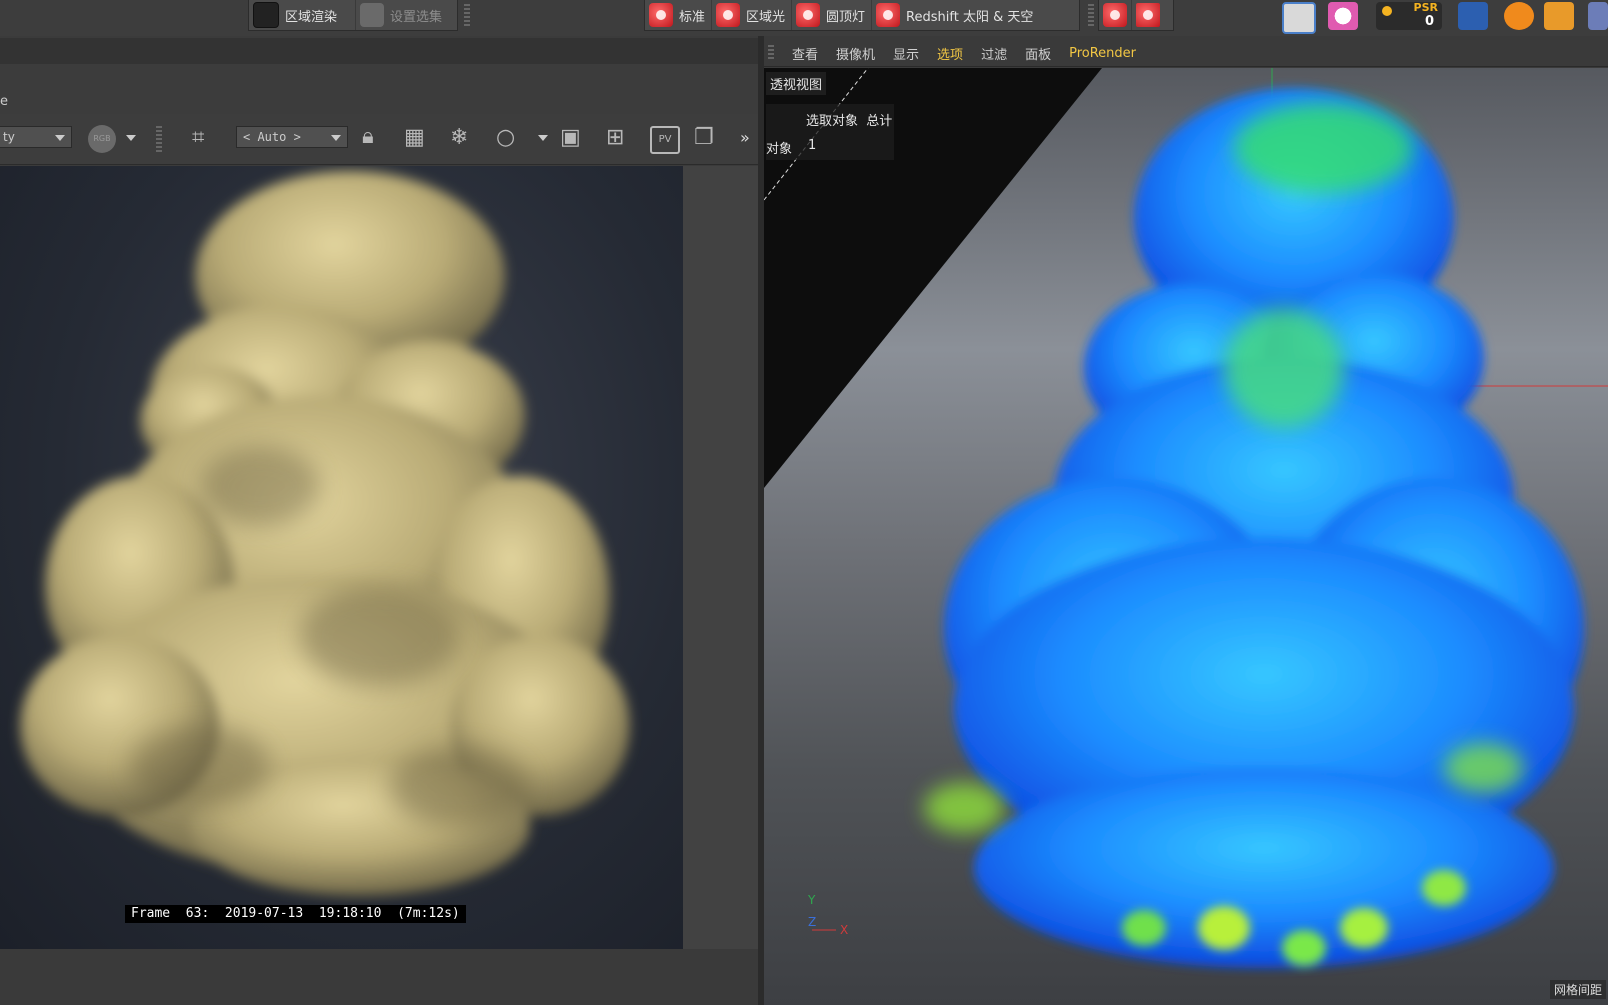 Image resolution: width=1608 pixels, height=1005 pixels. Describe the element at coordinates (615, 138) in the screenshot. I see `add-image-icon: ⊞` at that location.